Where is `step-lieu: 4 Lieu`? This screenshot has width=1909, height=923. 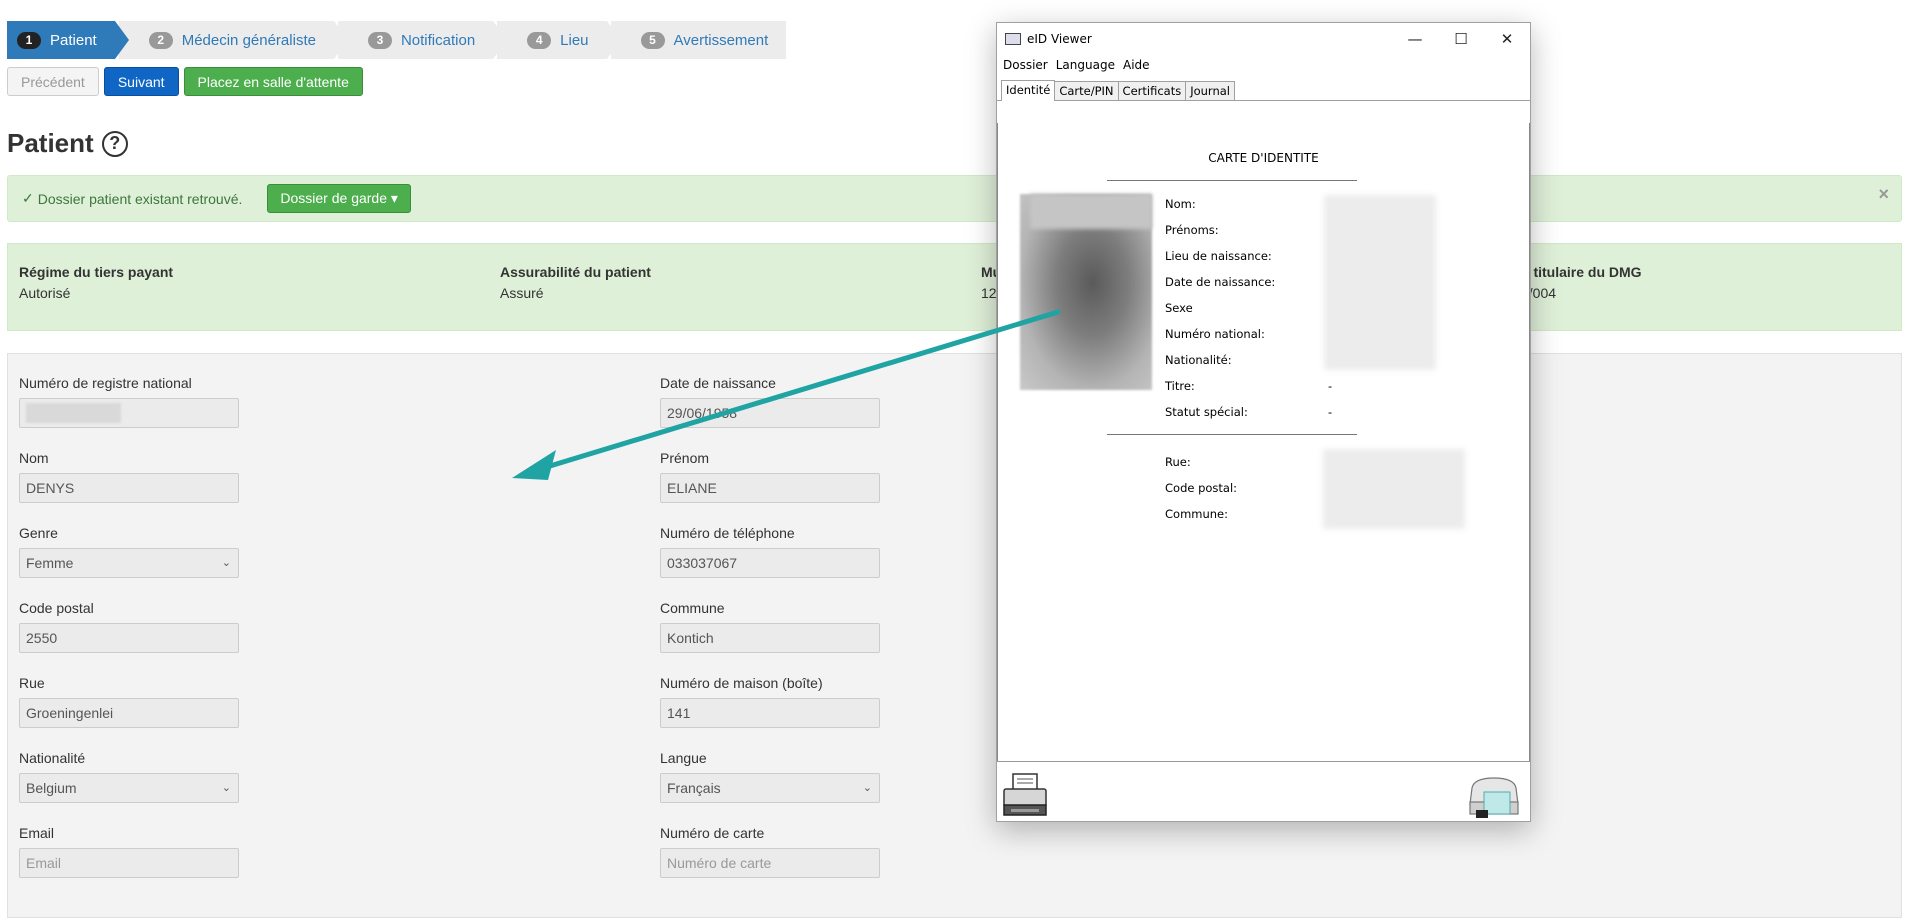
step-lieu: 4 Lieu is located at coordinates (559, 40).